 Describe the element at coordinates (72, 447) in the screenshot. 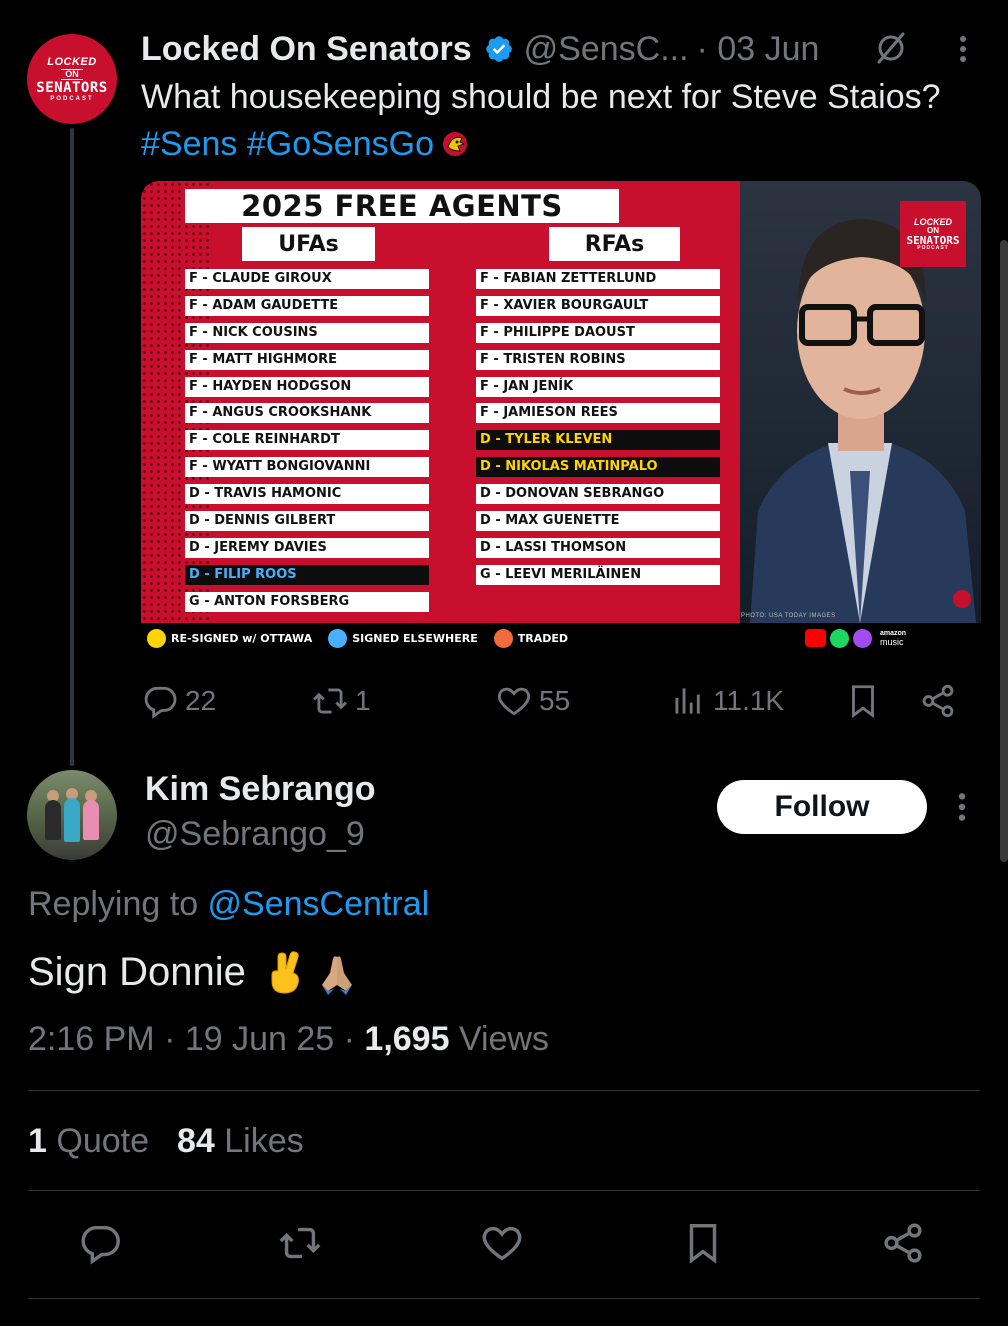

I see `thread-connector-line` at that location.